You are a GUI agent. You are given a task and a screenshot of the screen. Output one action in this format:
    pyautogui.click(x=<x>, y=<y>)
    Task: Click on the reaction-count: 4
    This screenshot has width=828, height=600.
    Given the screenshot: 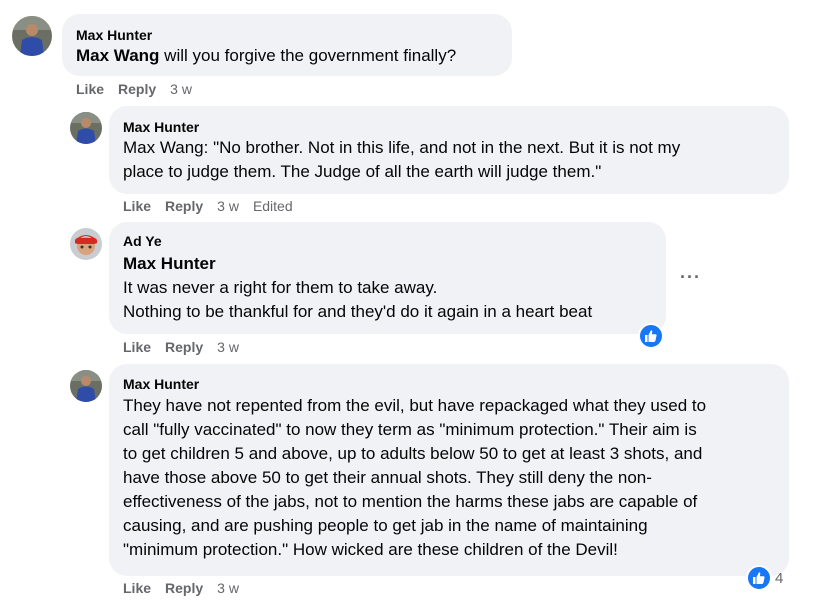 What is the action you would take?
    pyautogui.click(x=779, y=578)
    